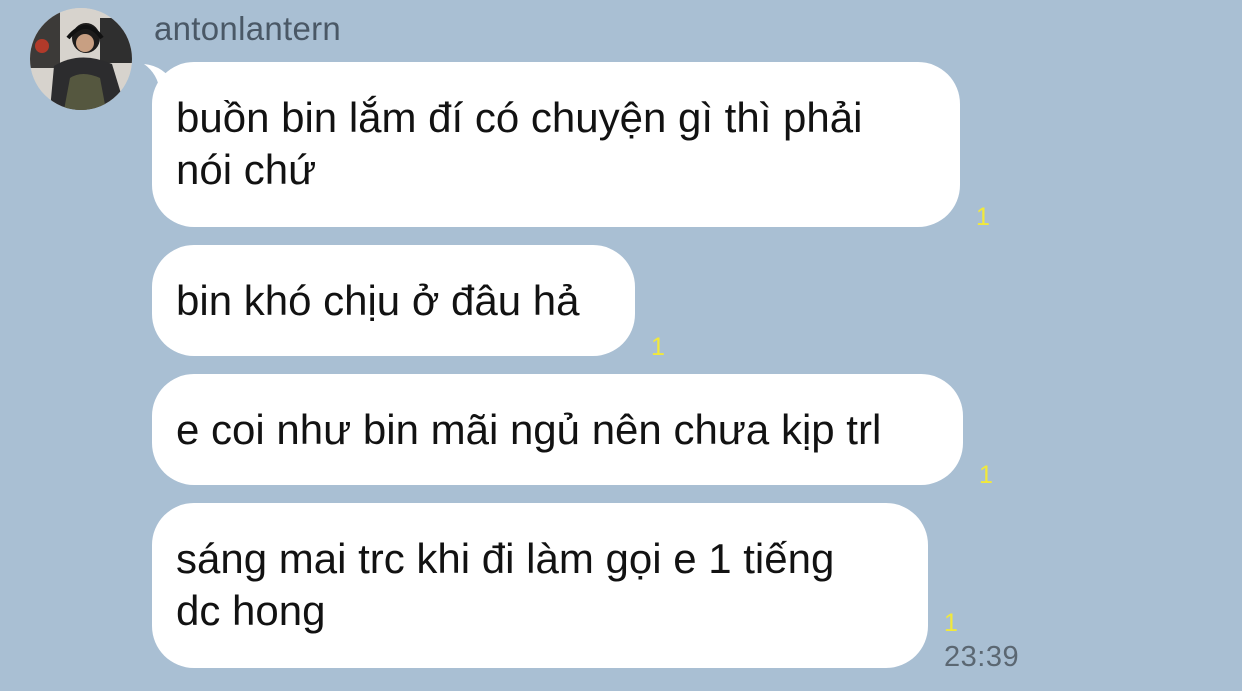 This screenshot has width=1242, height=691. I want to click on sender-name: antonlantern, so click(248, 28).